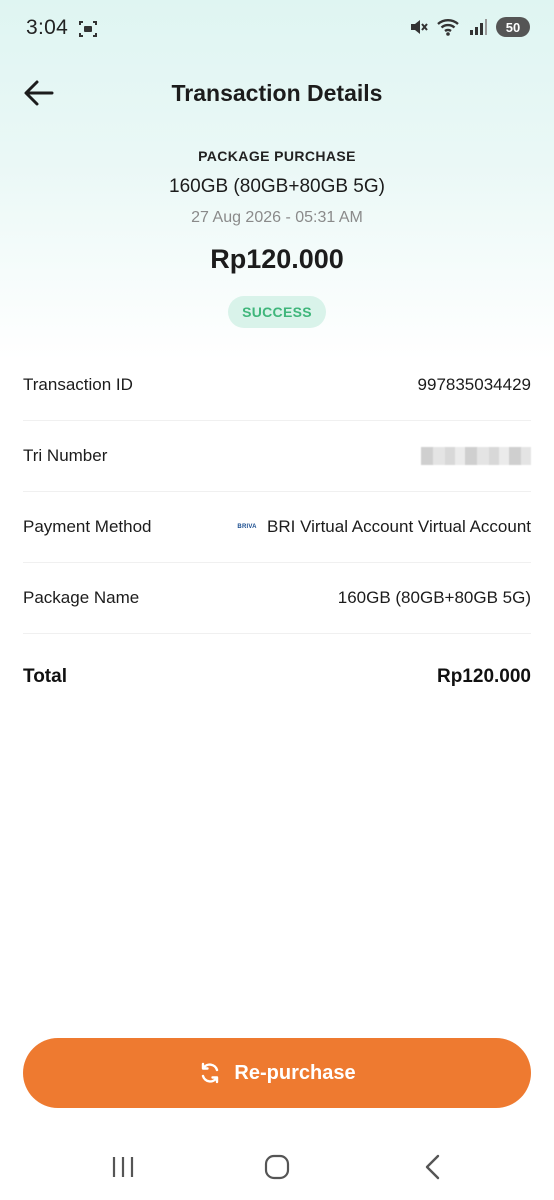  I want to click on screenshot-icon, so click(88, 29).